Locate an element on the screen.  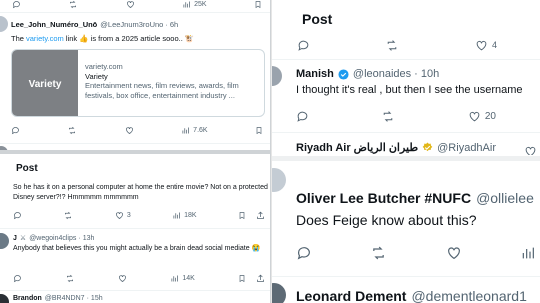
tweet-link: variety.com is located at coordinates (45, 38).